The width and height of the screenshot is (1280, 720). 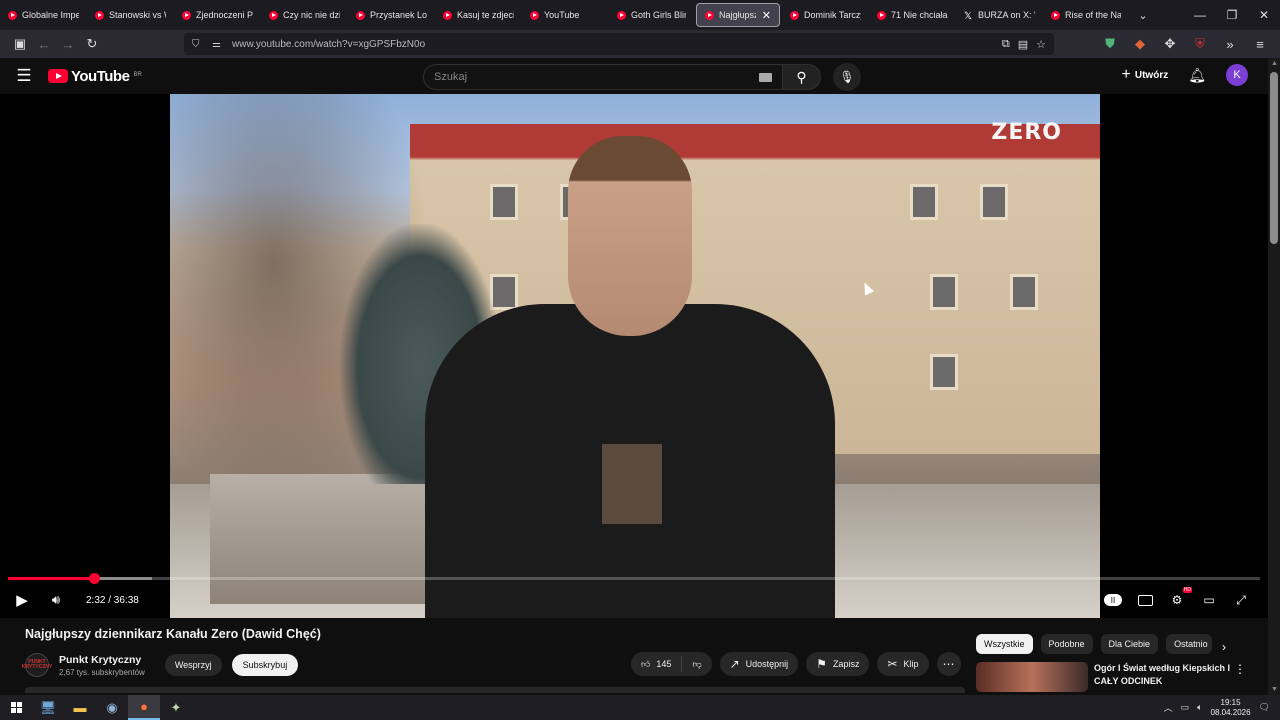 What do you see at coordinates (1143, 15) in the screenshot?
I see `tab-list-chevron-icon: ⌄` at bounding box center [1143, 15].